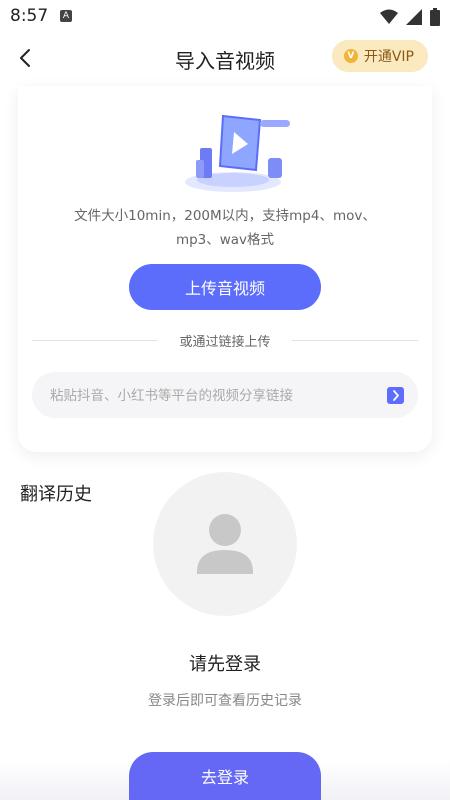 This screenshot has height=800, width=450. What do you see at coordinates (225, 776) in the screenshot?
I see `login-button: 去登录` at bounding box center [225, 776].